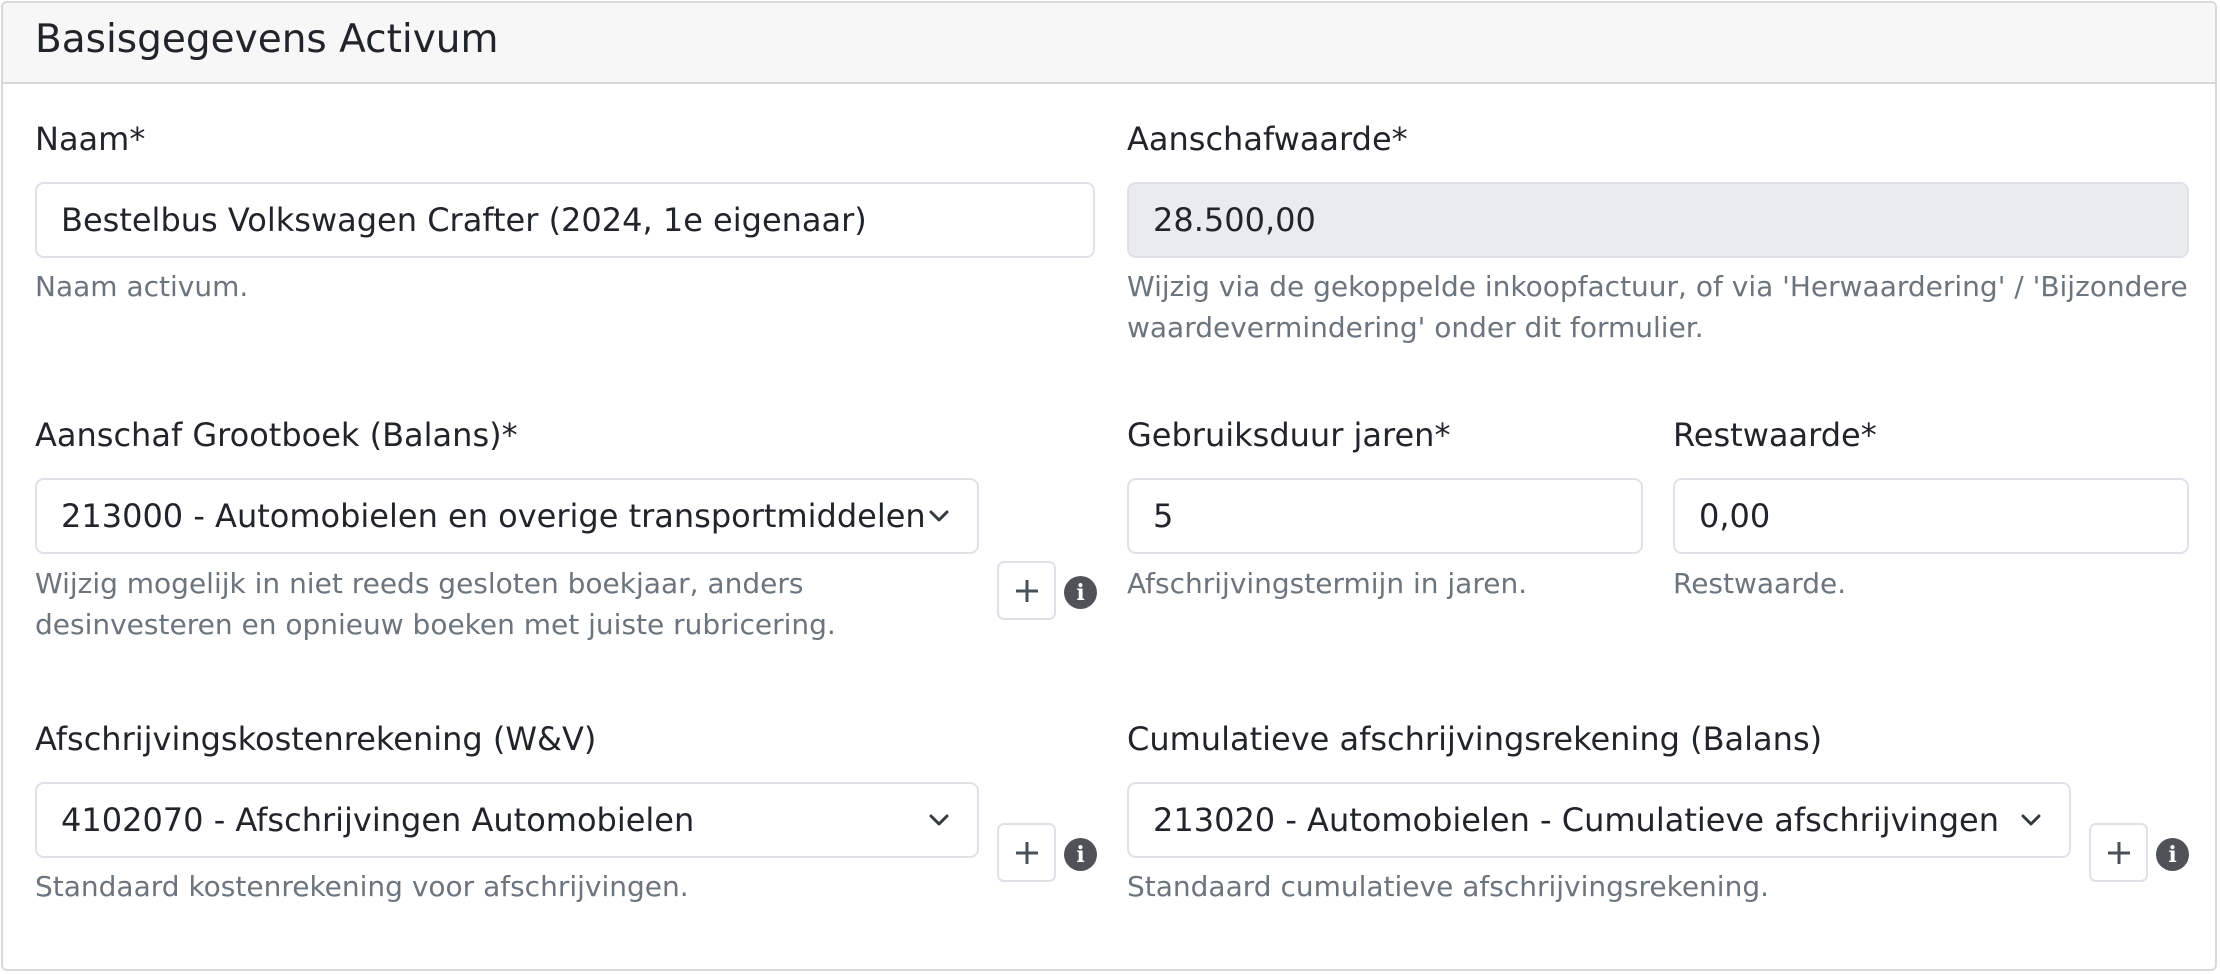 Image resolution: width=2220 pixels, height=974 pixels. Describe the element at coordinates (142, 286) in the screenshot. I see `naam-help: Naam activum.` at that location.